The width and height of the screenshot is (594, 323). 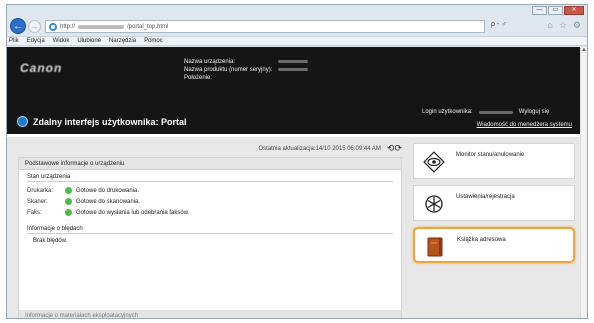 I want to click on scroll-up-icon: ▲, so click(x=584, y=50).